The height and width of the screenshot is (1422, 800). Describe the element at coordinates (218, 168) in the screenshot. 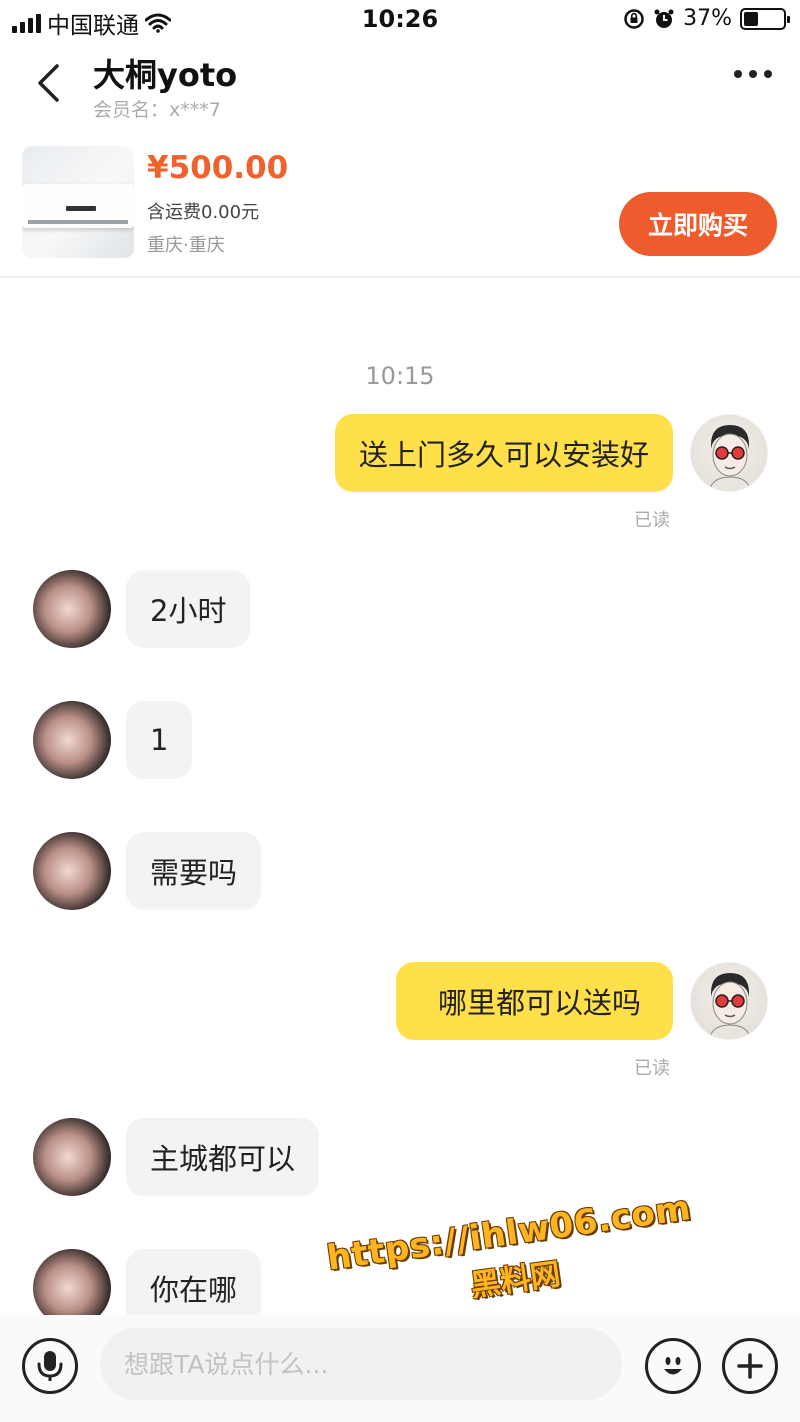

I see `product-price: ¥500.00` at that location.